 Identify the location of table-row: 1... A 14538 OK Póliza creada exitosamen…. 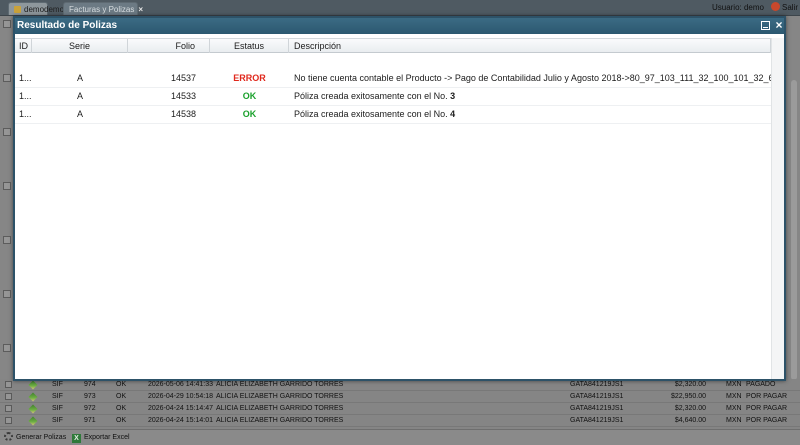
(393, 115).